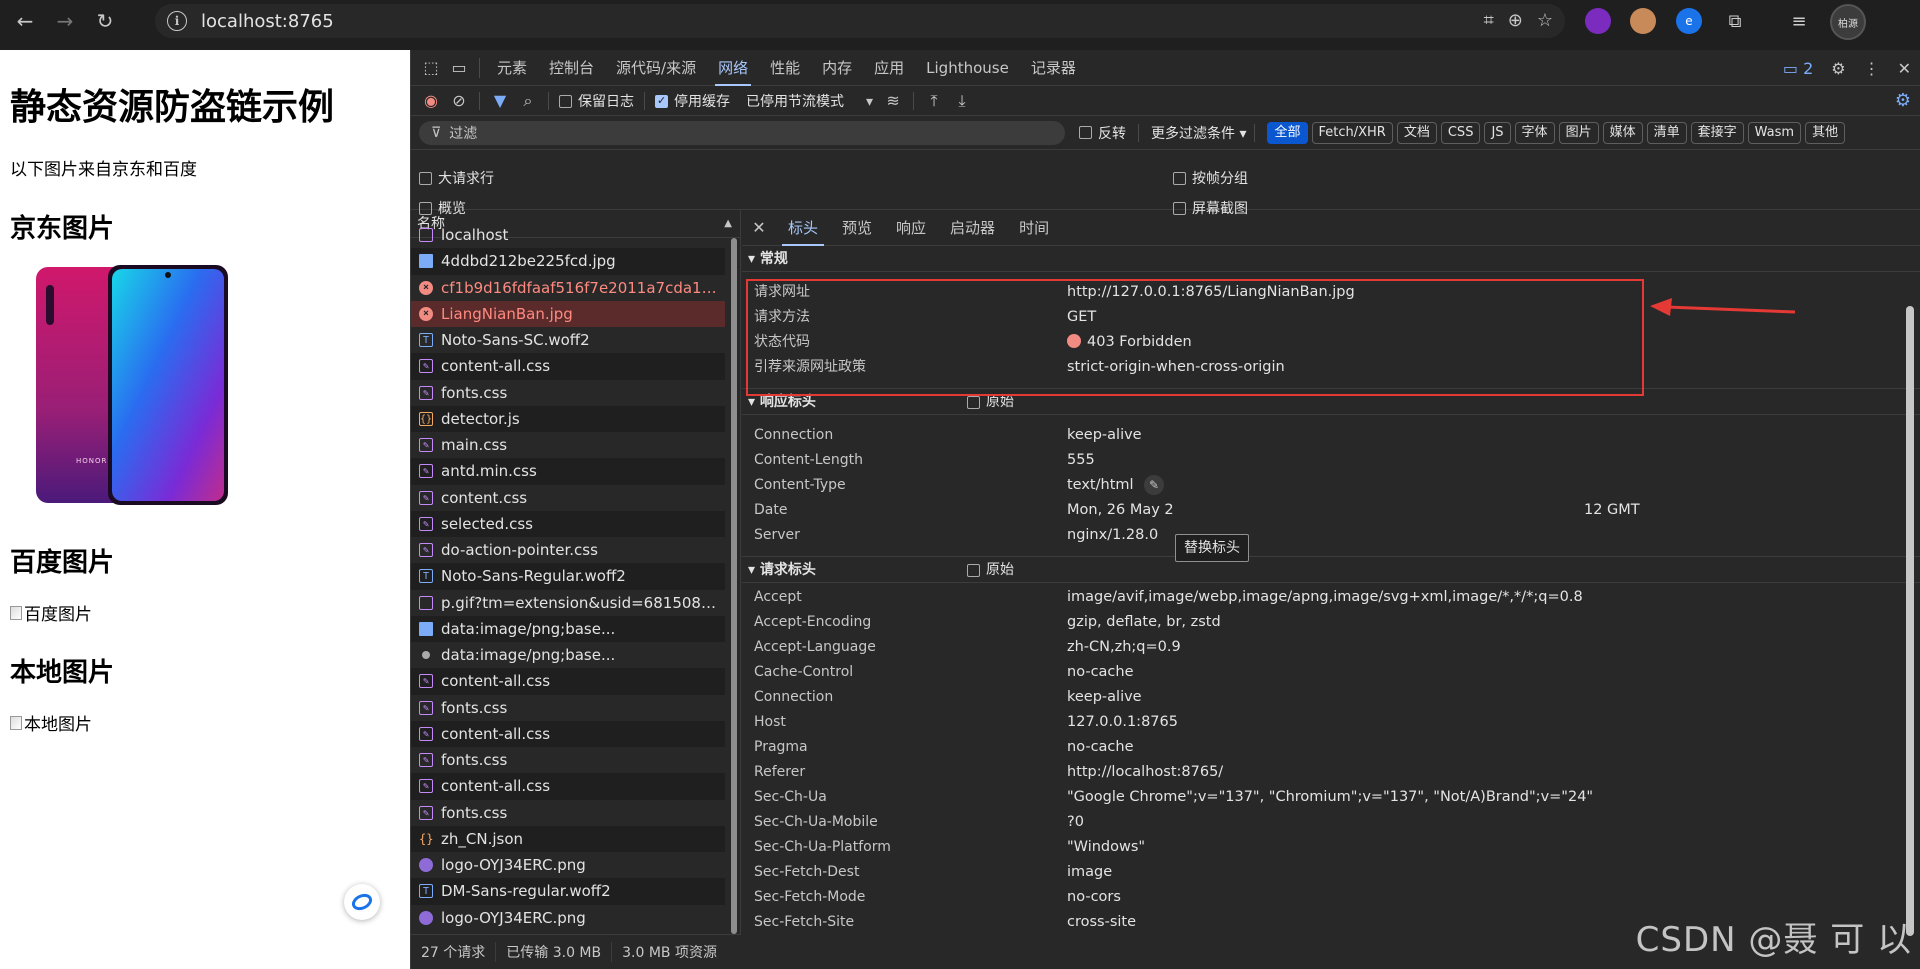 Image resolution: width=1920 pixels, height=969 pixels. I want to click on filter-chip-0: 全部, so click(1287, 132).